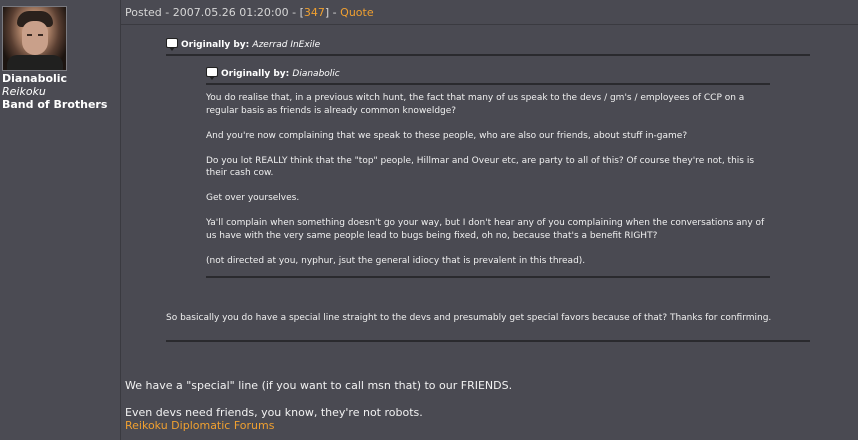  I want to click on avatar-eye-left, so click(29, 35).